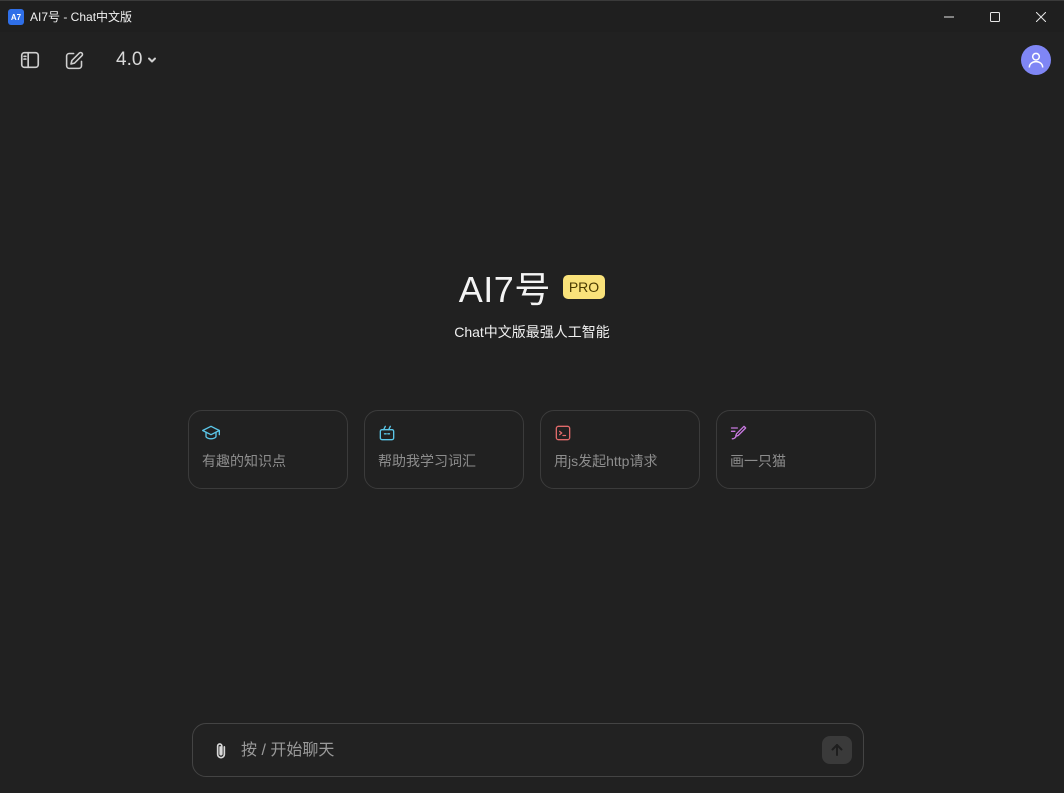 The height and width of the screenshot is (793, 1064). What do you see at coordinates (244, 461) in the screenshot?
I see `suggestion-label: 有趣的知识点` at bounding box center [244, 461].